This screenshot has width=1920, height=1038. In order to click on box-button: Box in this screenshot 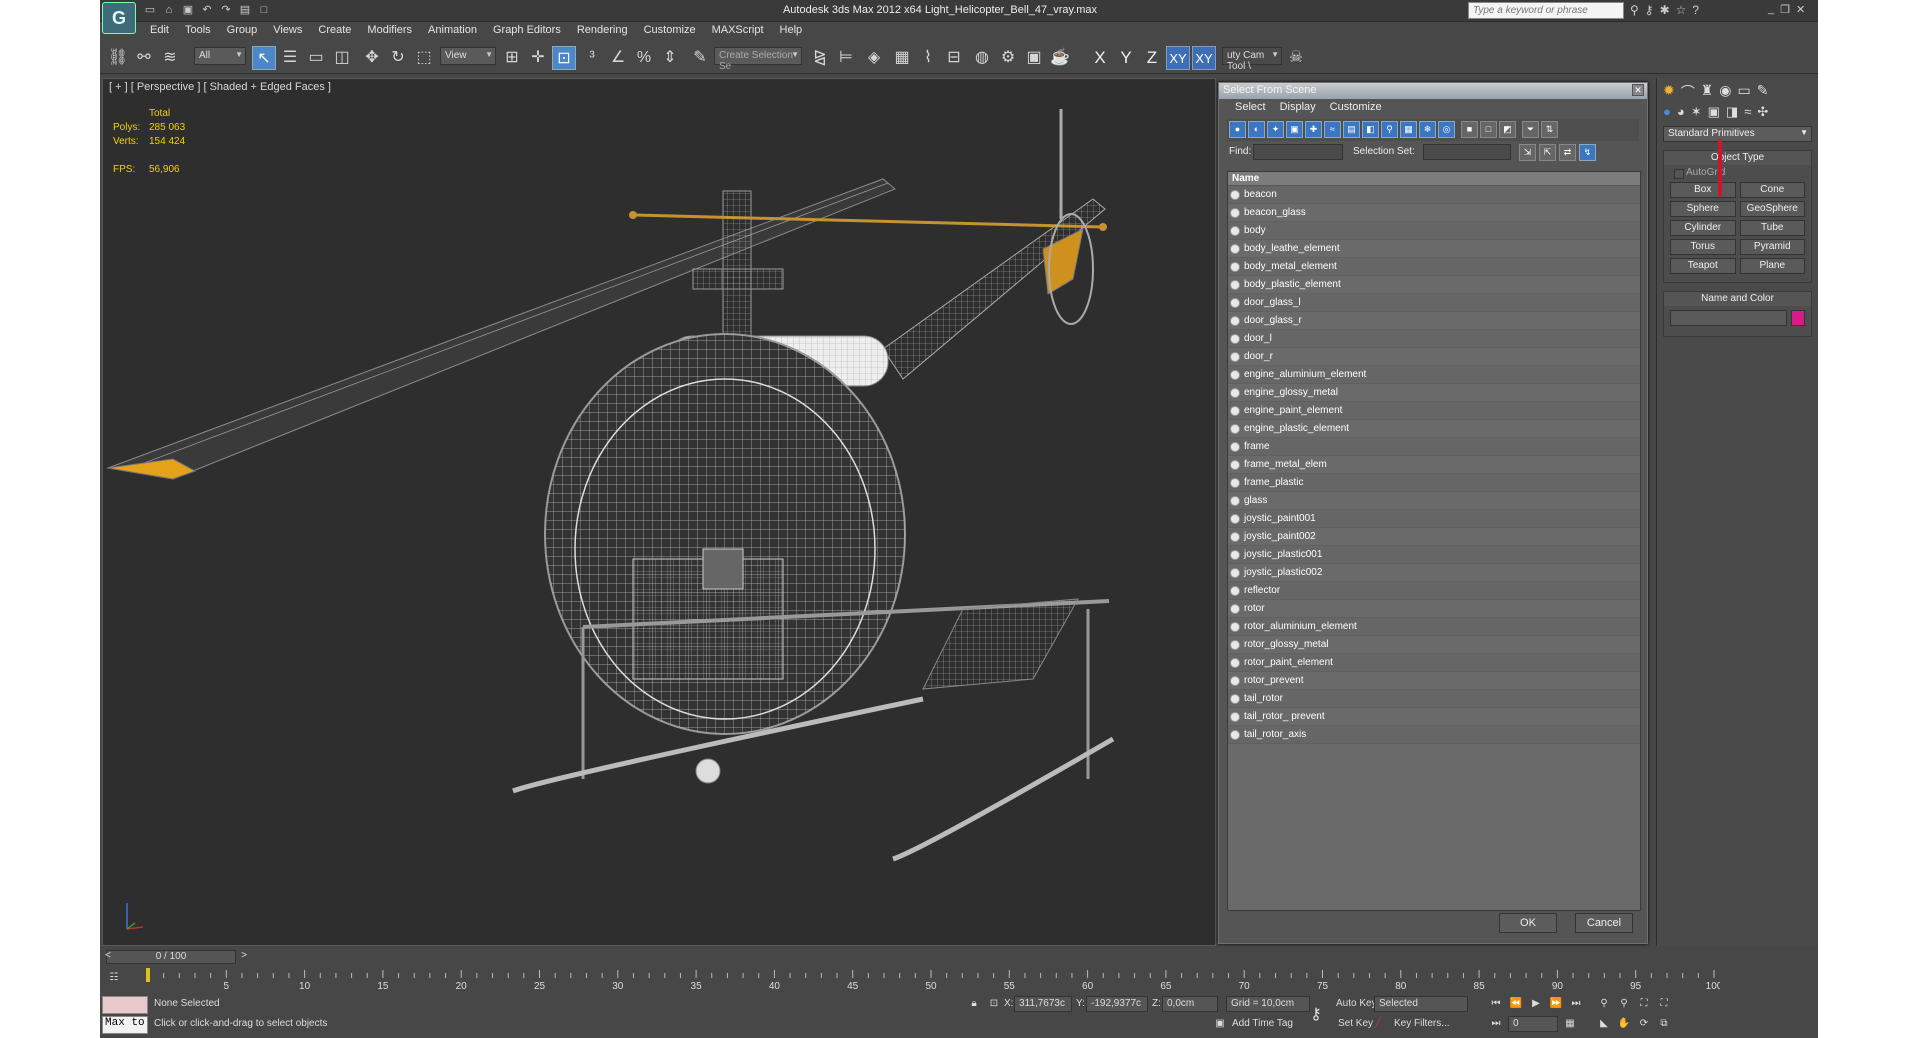, I will do `click(1703, 190)`.